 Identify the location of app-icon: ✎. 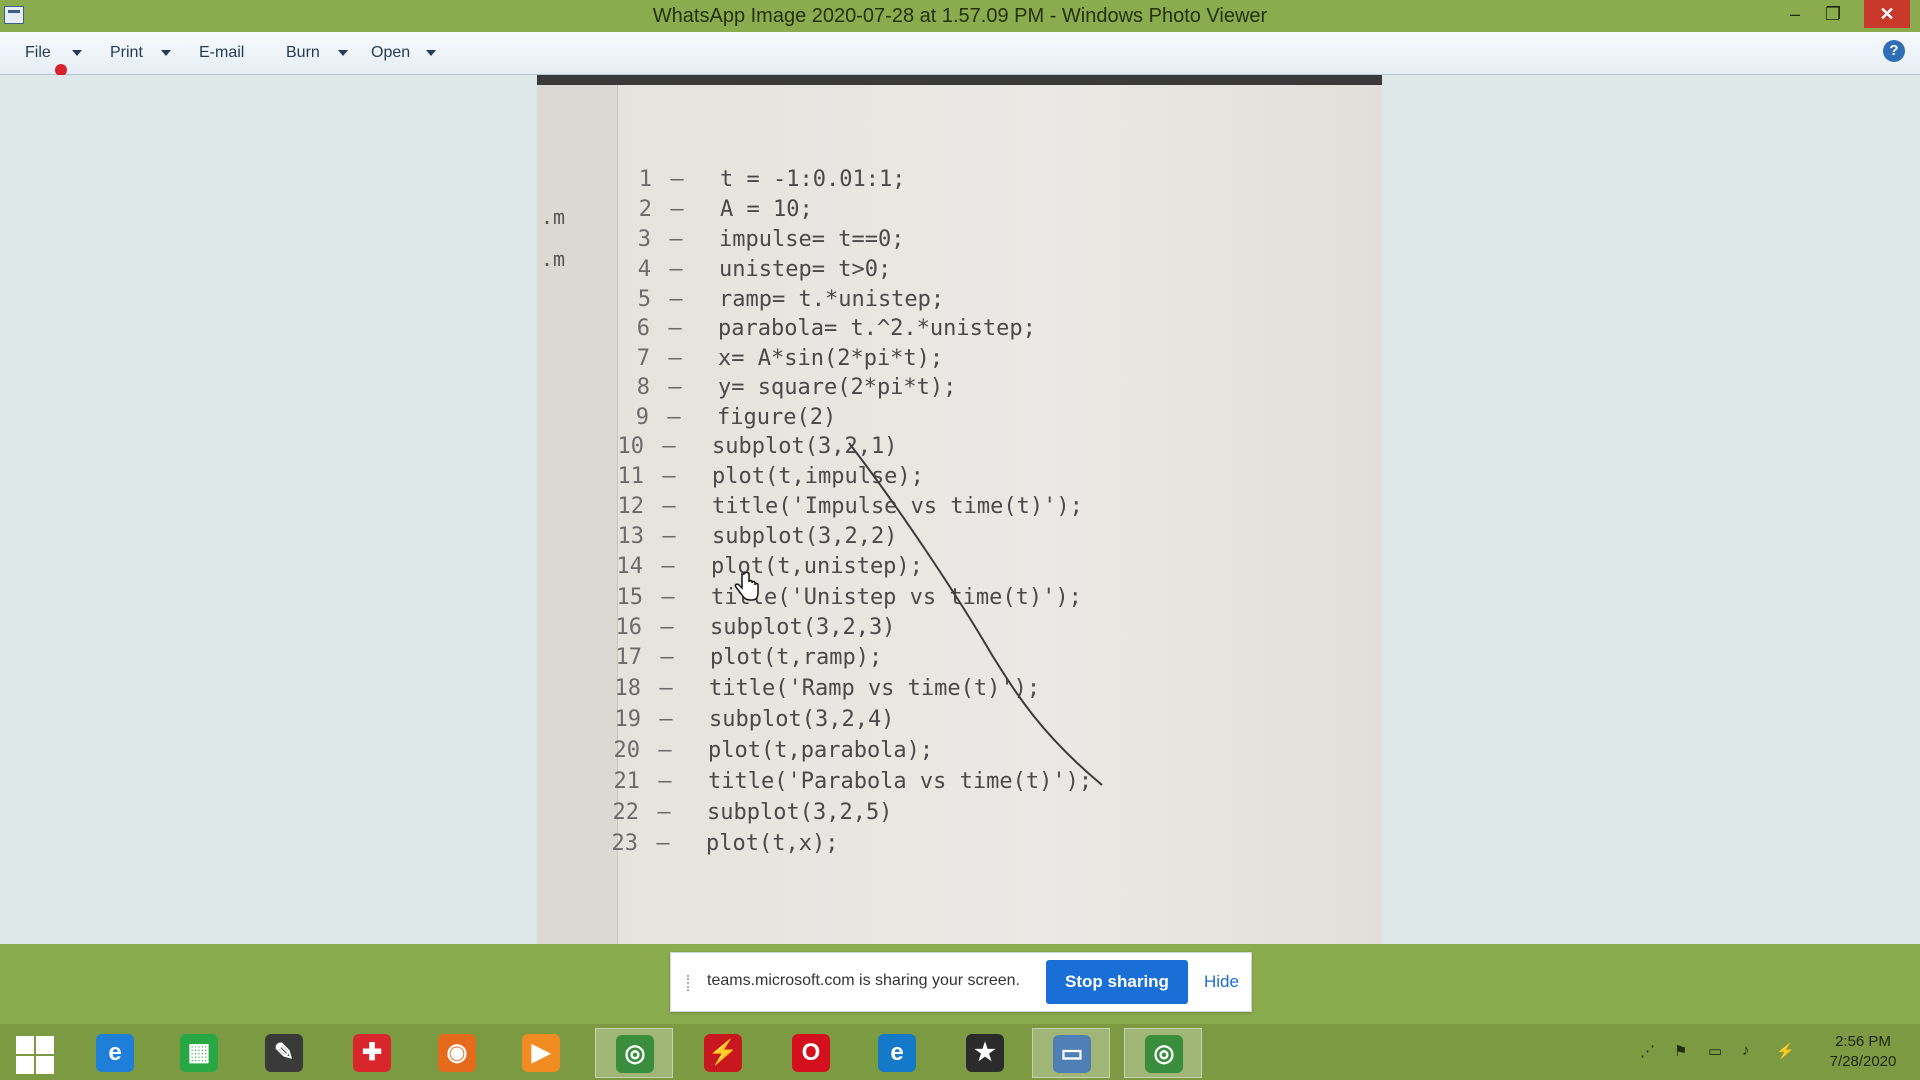
(284, 1053).